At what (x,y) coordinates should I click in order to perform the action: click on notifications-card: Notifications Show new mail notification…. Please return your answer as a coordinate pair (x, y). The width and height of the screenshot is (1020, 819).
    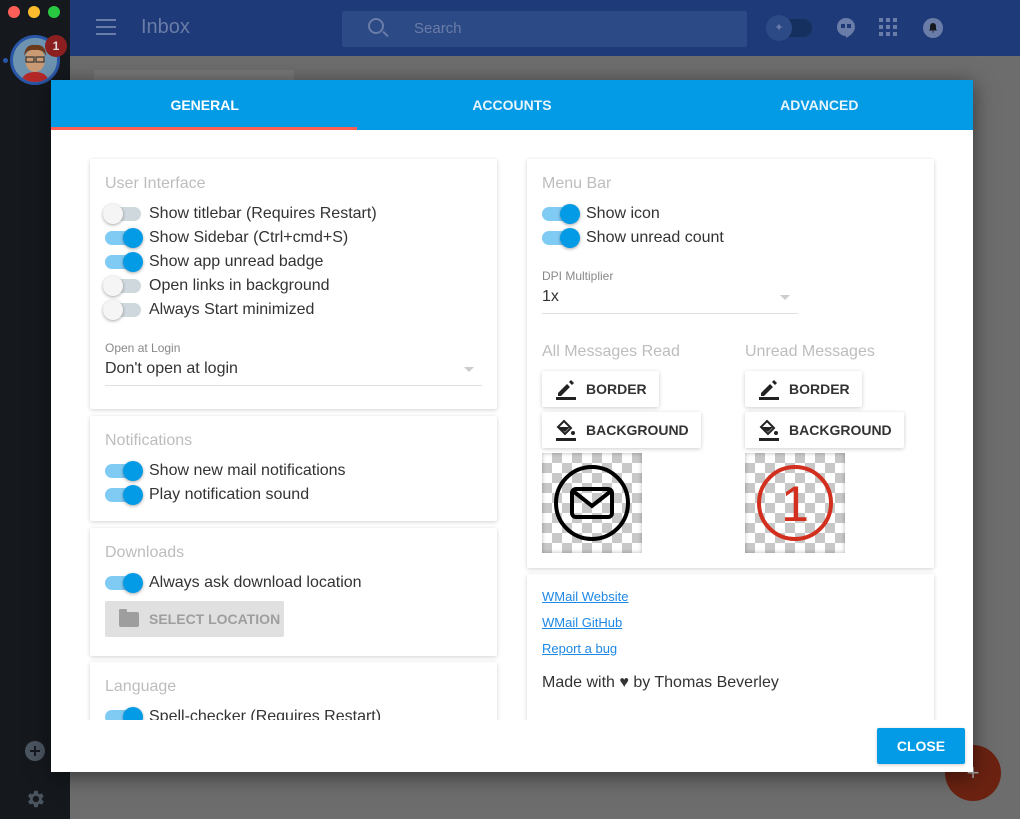
    Looking at the image, I should click on (293, 468).